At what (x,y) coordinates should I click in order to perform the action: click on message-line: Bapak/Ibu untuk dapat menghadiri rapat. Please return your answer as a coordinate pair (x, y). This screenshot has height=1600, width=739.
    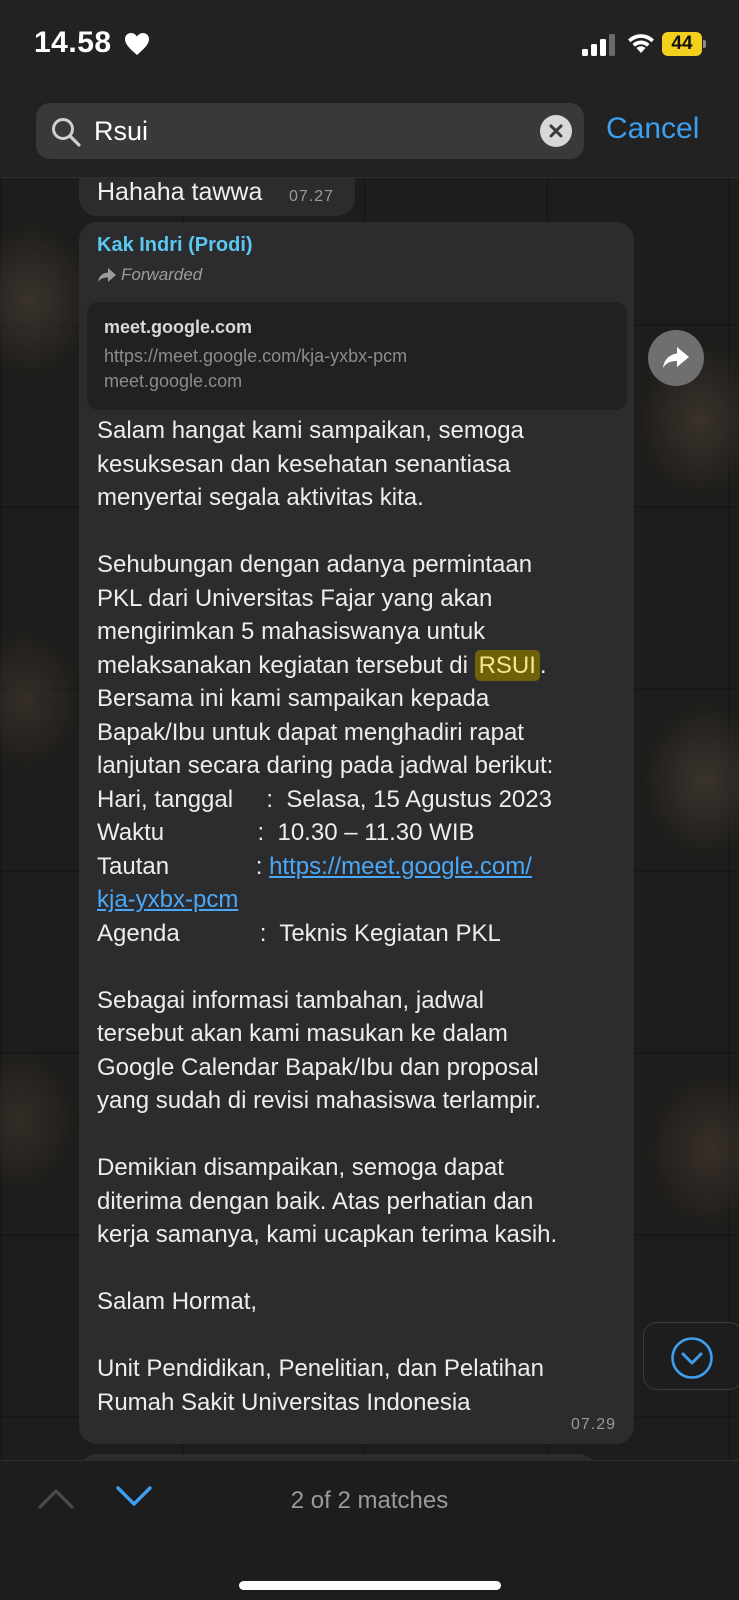
    Looking at the image, I should click on (310, 732).